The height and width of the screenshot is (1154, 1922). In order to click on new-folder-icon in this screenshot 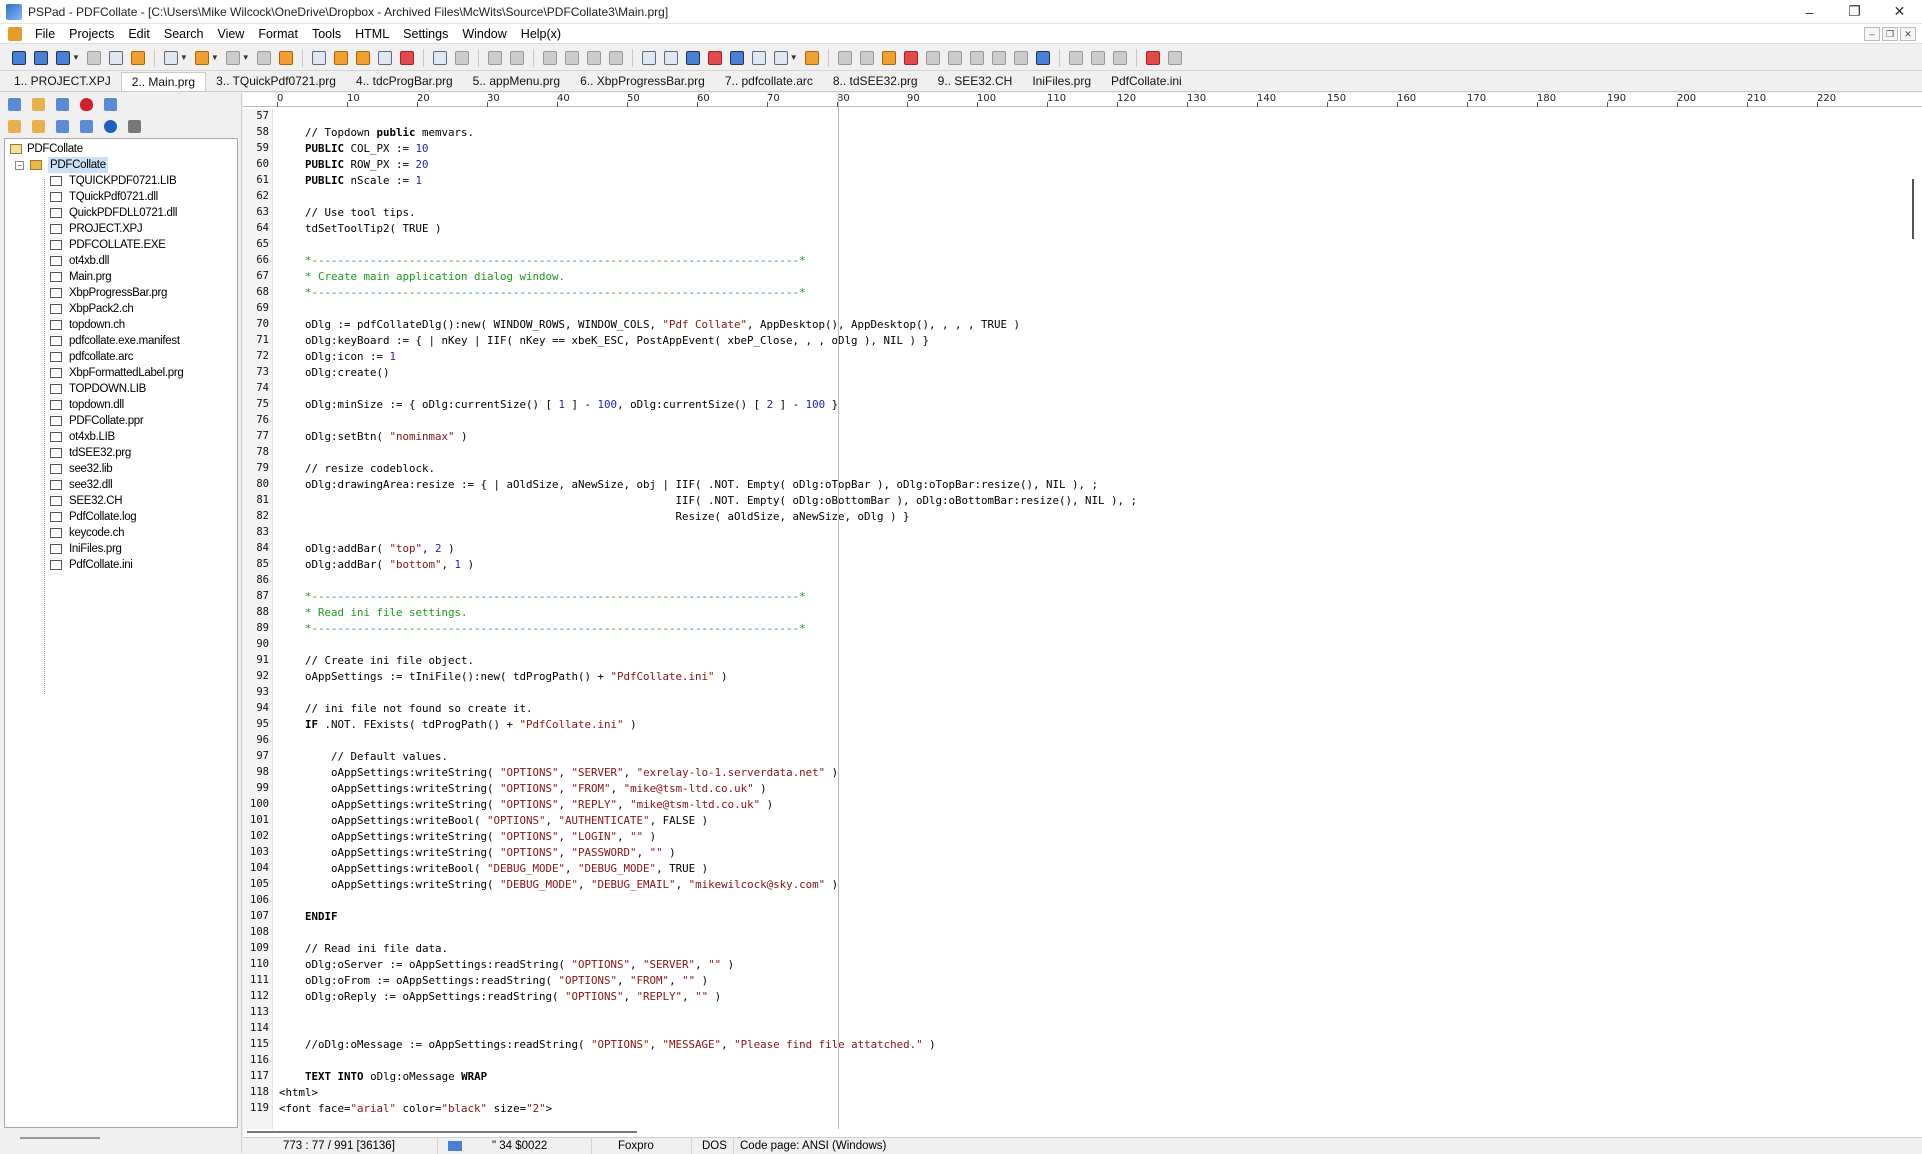, I will do `click(62, 126)`.